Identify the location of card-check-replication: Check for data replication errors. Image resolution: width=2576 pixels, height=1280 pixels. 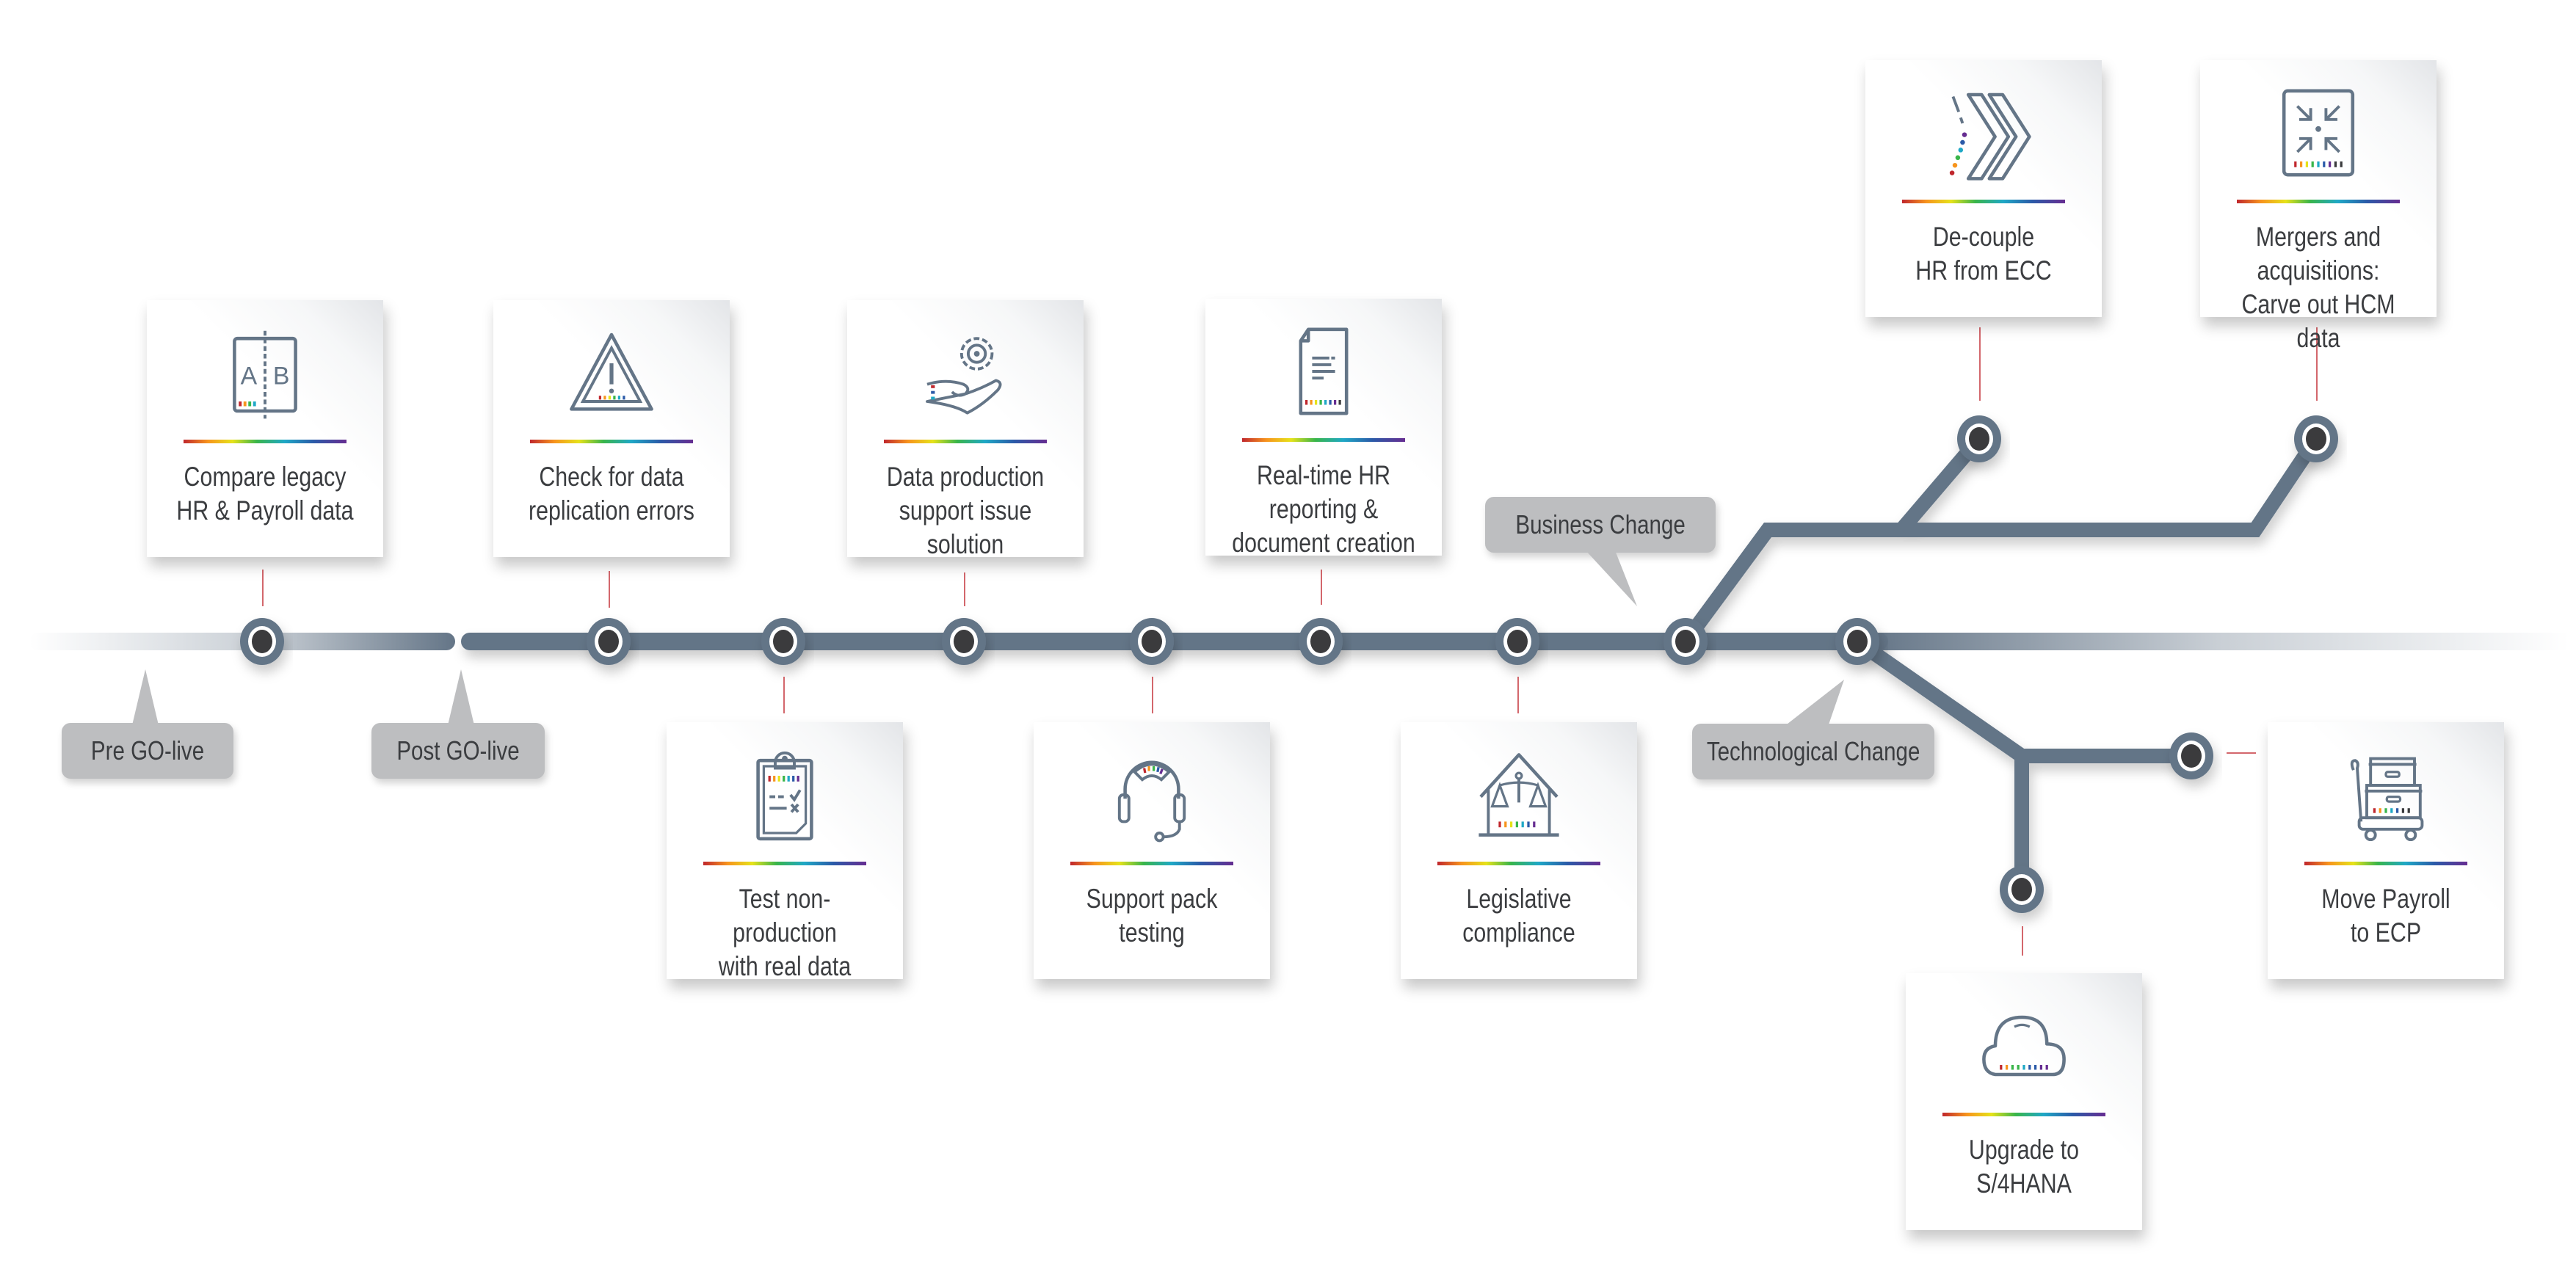
(612, 429).